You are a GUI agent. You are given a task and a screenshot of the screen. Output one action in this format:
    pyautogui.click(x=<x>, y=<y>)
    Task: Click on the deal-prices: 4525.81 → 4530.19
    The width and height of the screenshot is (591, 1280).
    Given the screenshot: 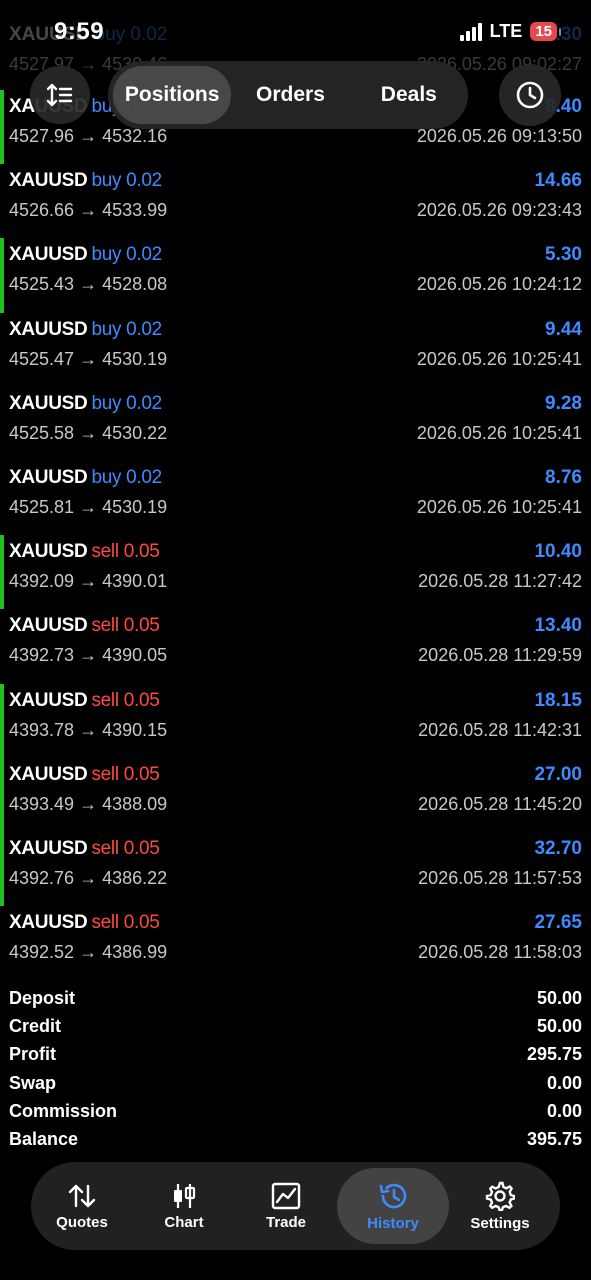 What is the action you would take?
    pyautogui.click(x=88, y=506)
    